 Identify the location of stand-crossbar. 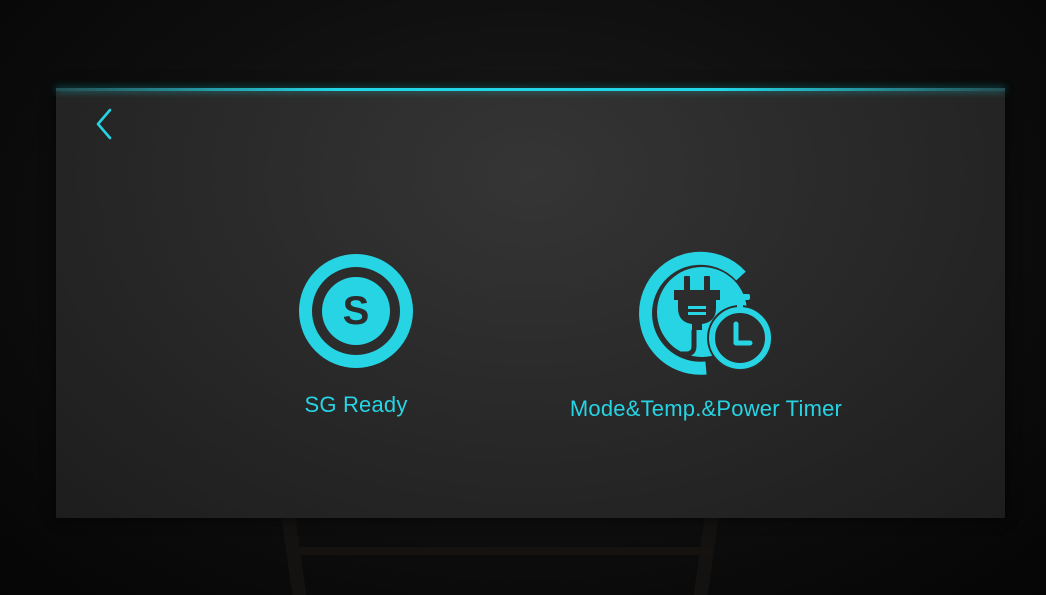
(505, 551).